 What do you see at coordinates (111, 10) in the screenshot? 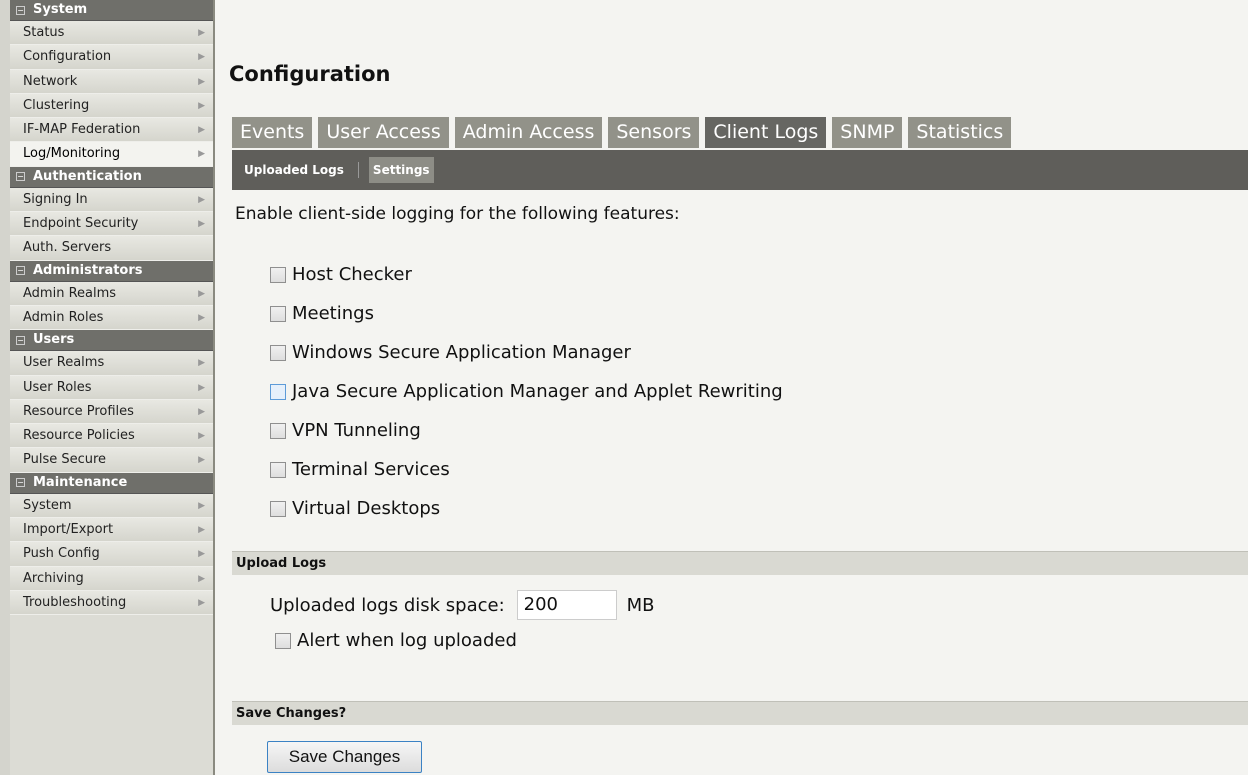
I see `sidebar-group-system: − System` at bounding box center [111, 10].